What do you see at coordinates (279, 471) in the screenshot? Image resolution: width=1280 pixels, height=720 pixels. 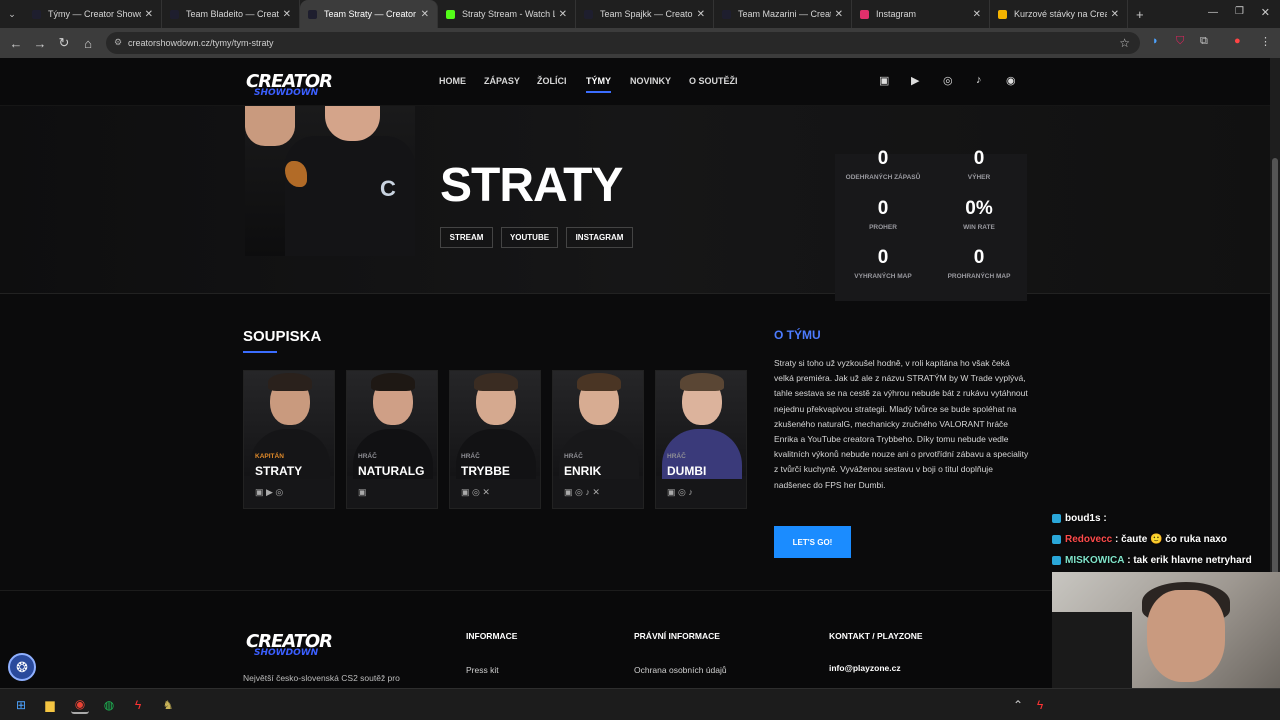 I see `player-name: STRATY` at bounding box center [279, 471].